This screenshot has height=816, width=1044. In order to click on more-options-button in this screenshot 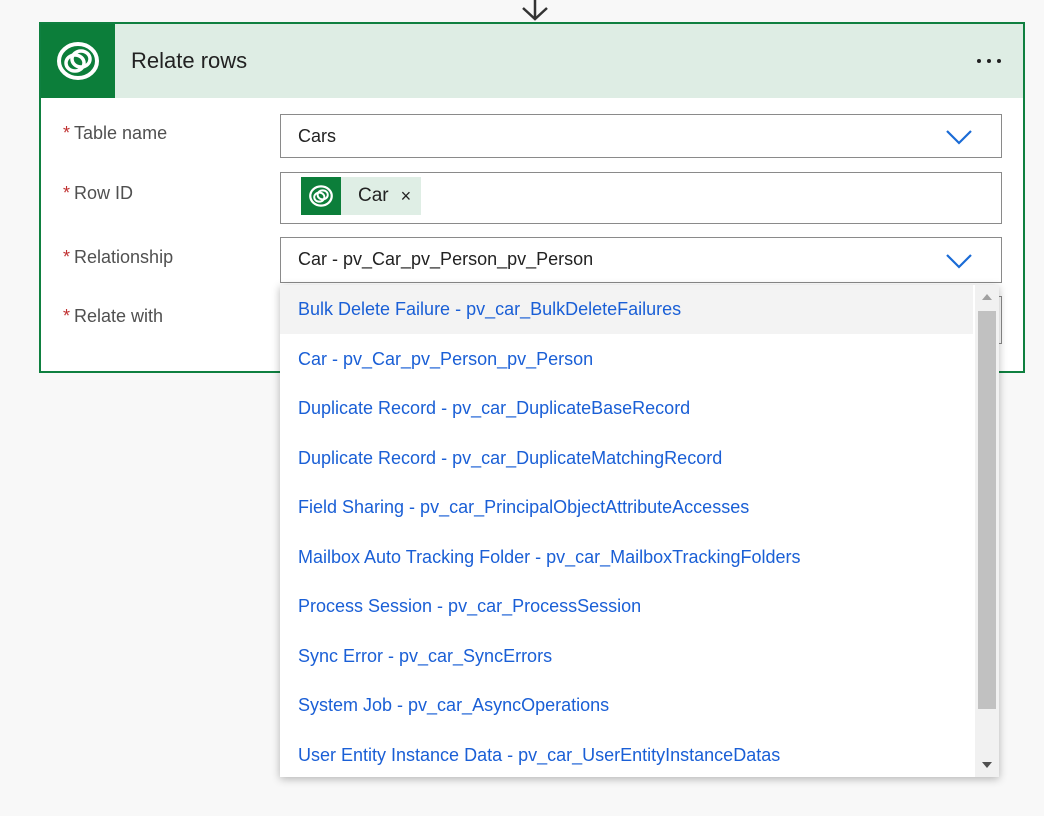, I will do `click(989, 61)`.